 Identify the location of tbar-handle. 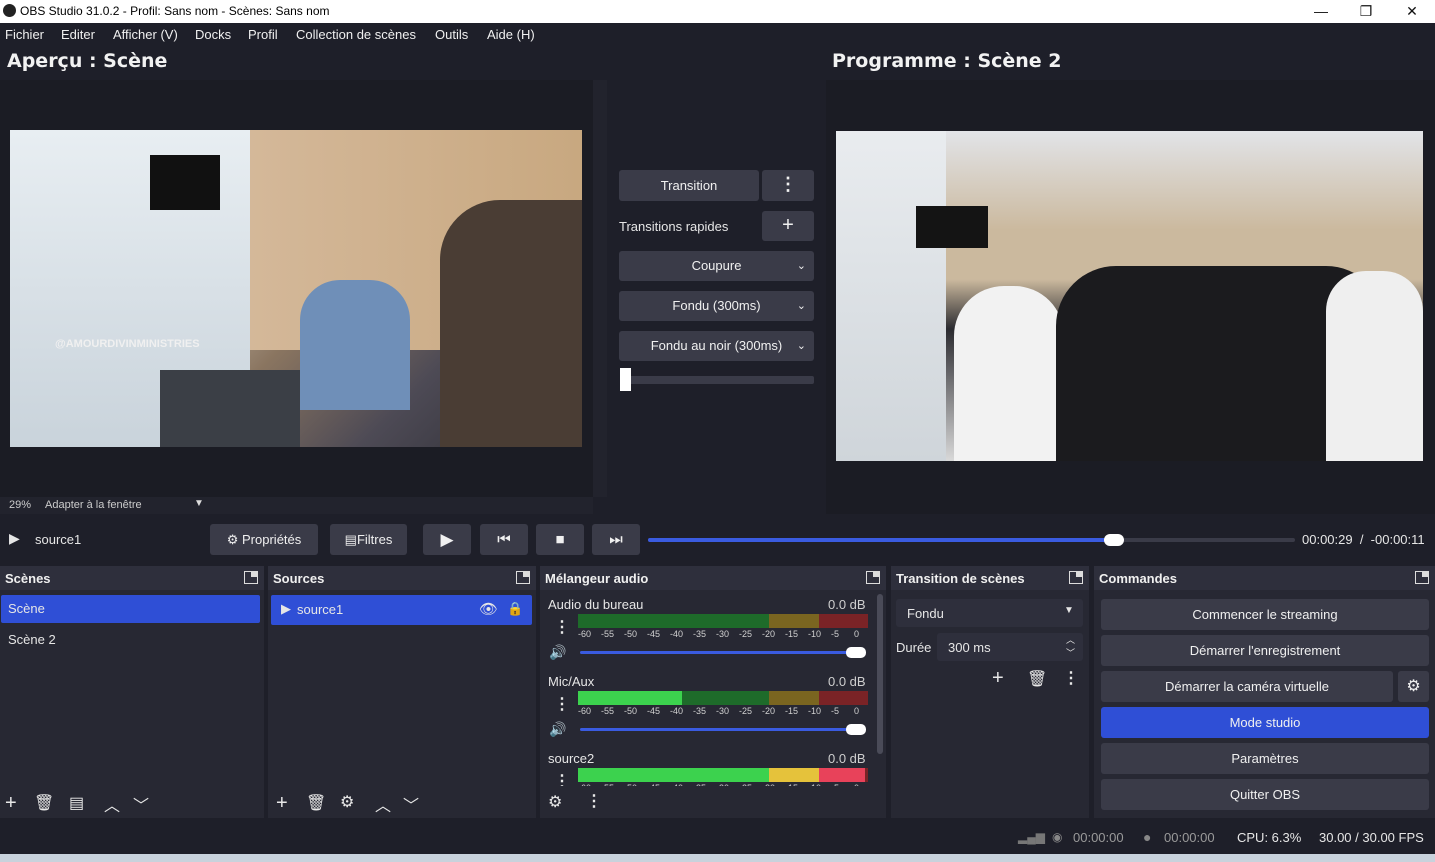
(625, 379).